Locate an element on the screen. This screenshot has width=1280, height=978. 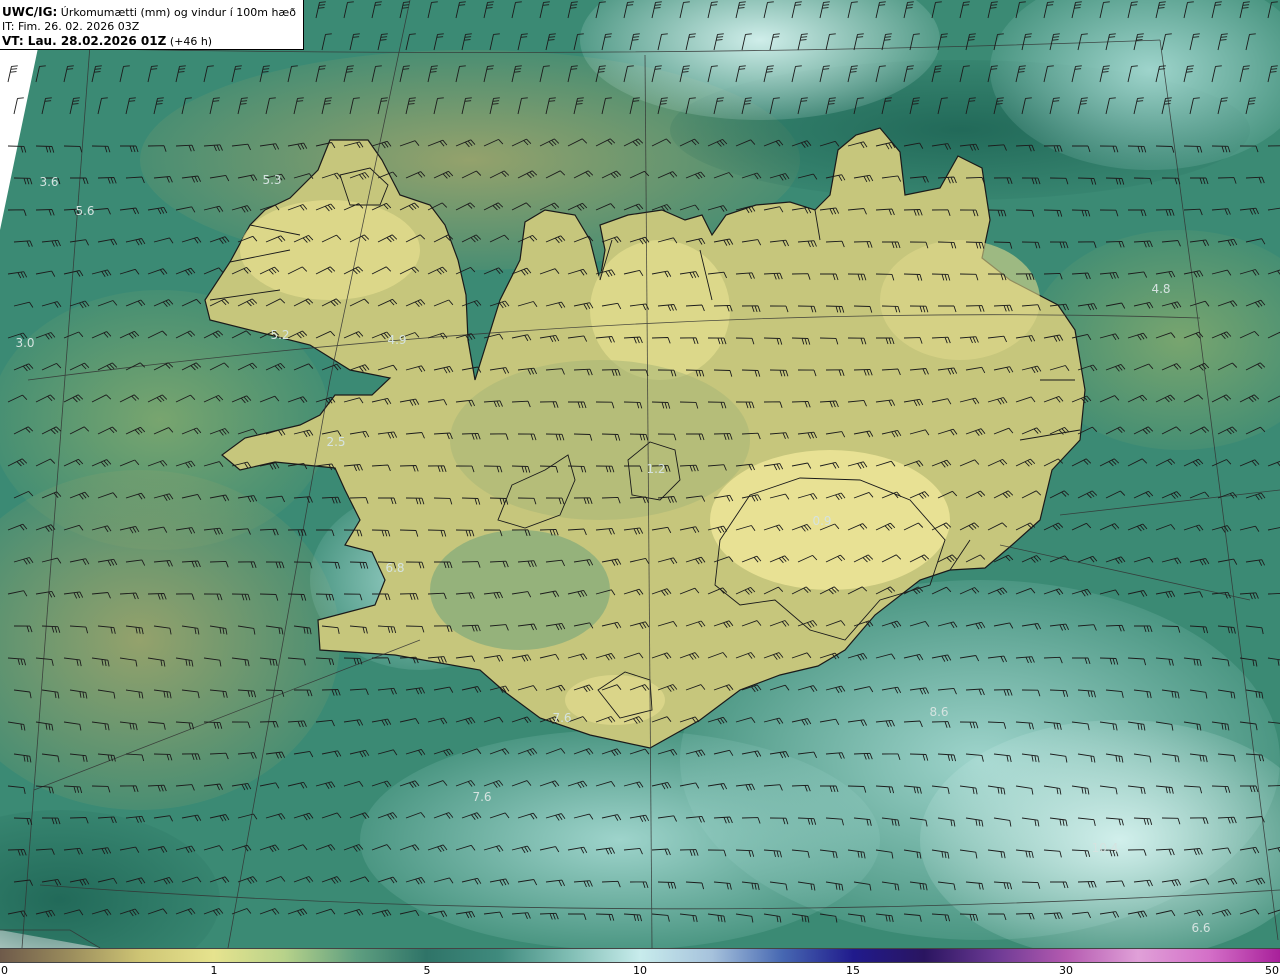
value-label-7-6-a: 7.6 is located at coordinates (562, 718).